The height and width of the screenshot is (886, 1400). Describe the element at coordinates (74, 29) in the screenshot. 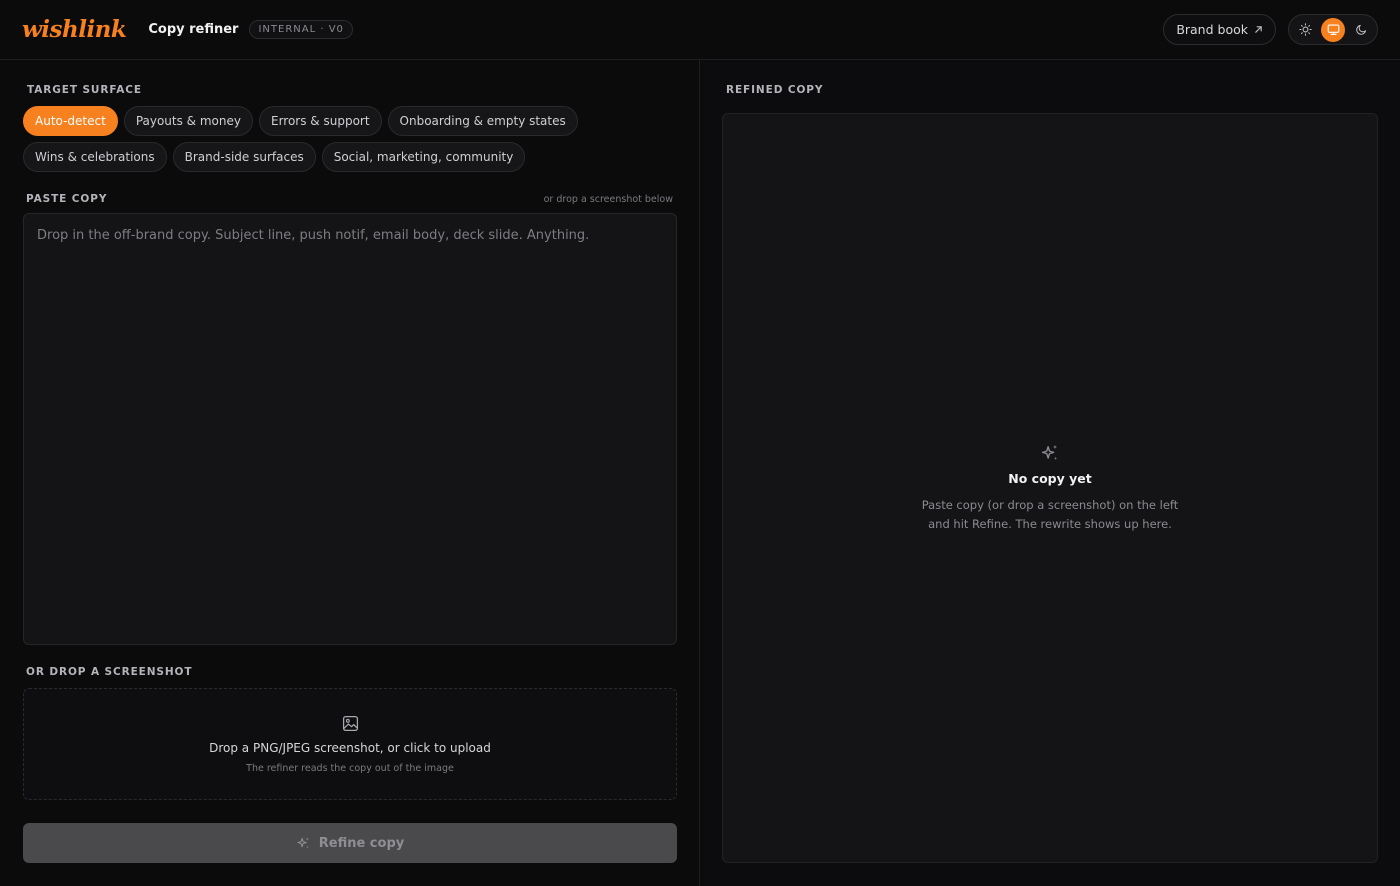

I see `wishlink-logo: wishlink` at that location.